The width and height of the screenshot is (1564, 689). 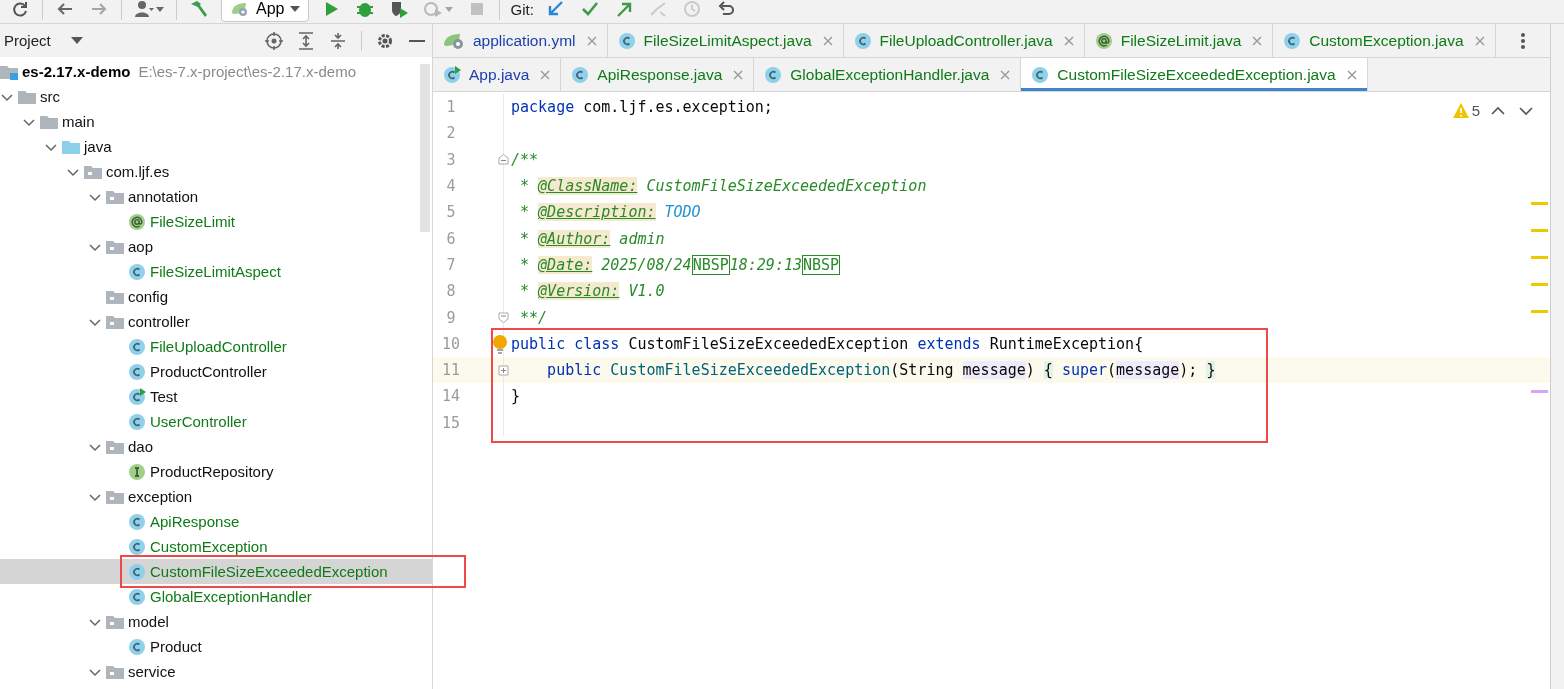 What do you see at coordinates (216, 596) in the screenshot?
I see `tree-item: GlobalExceptionHandler` at bounding box center [216, 596].